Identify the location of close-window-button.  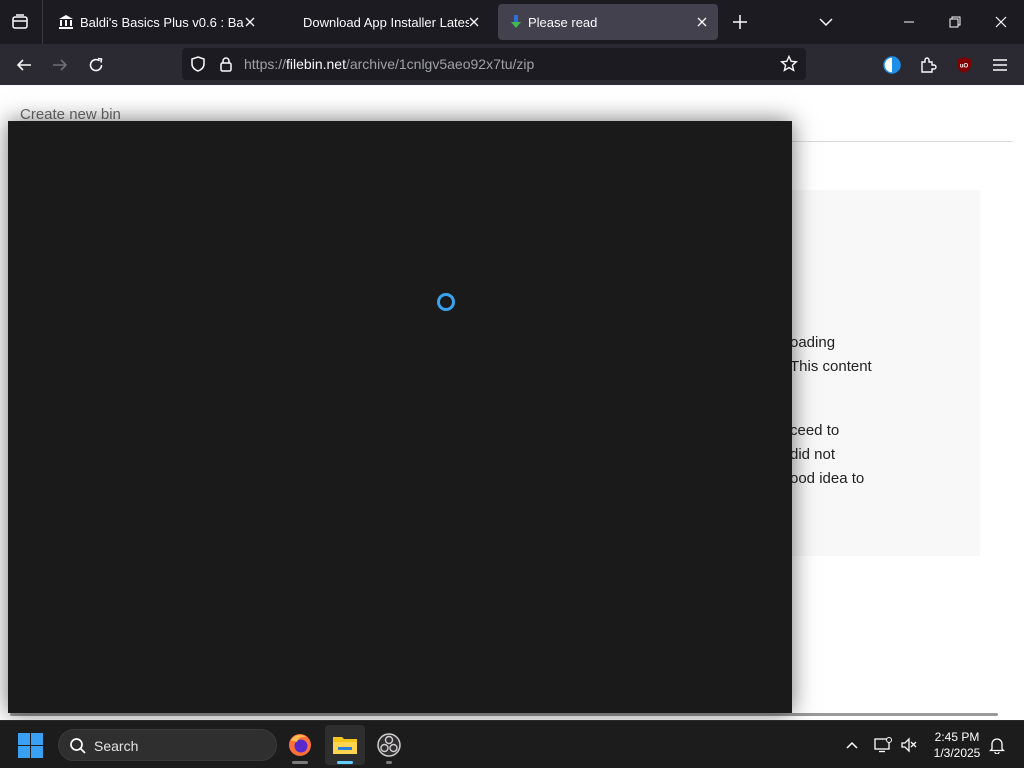
(1001, 22).